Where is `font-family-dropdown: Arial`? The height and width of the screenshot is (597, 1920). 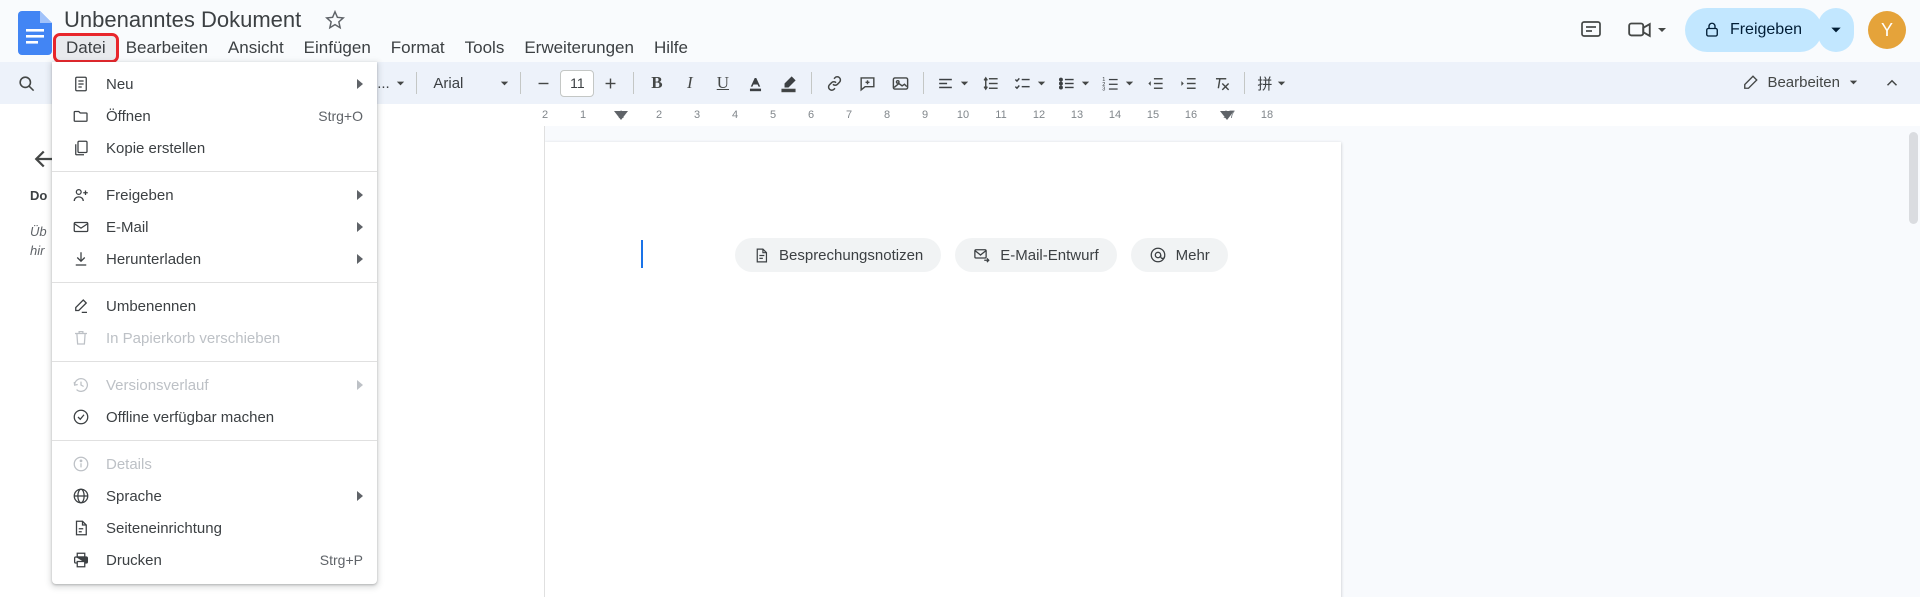 font-family-dropdown: Arial is located at coordinates (468, 83).